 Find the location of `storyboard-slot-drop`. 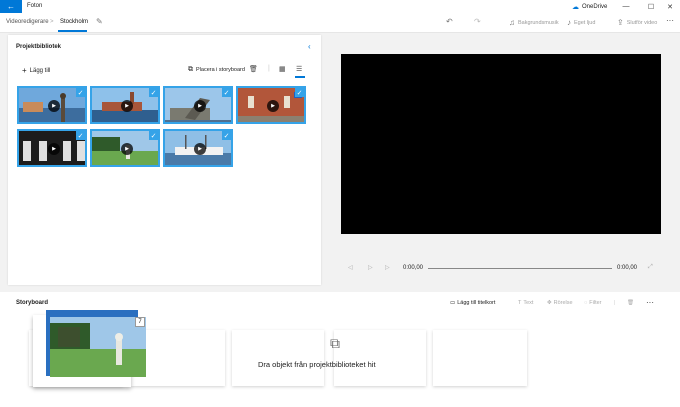

storyboard-slot-drop is located at coordinates (278, 358).